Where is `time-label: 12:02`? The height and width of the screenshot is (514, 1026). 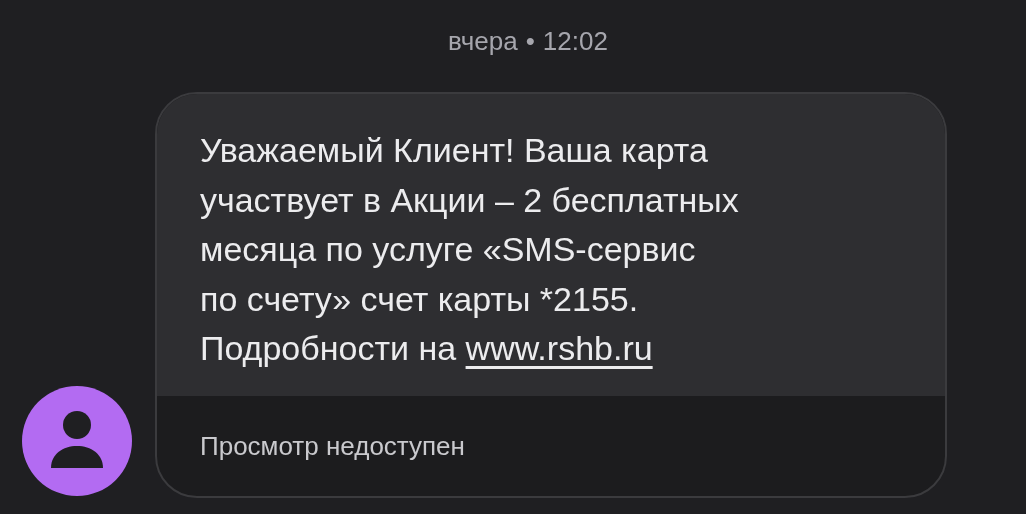
time-label: 12:02 is located at coordinates (575, 41).